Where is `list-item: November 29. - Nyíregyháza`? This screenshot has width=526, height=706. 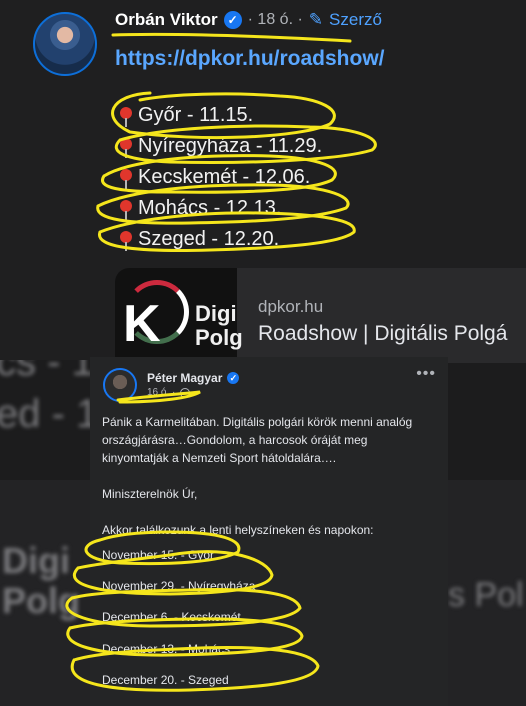
list-item: November 29. - Nyíregyháza is located at coordinates (179, 586).